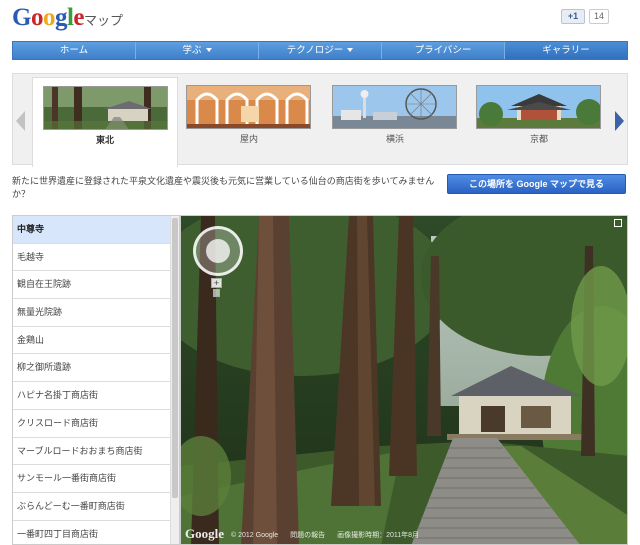  Describe the element at coordinates (96, 424) in the screenshot. I see `list-item: クリスロード商店街` at that location.